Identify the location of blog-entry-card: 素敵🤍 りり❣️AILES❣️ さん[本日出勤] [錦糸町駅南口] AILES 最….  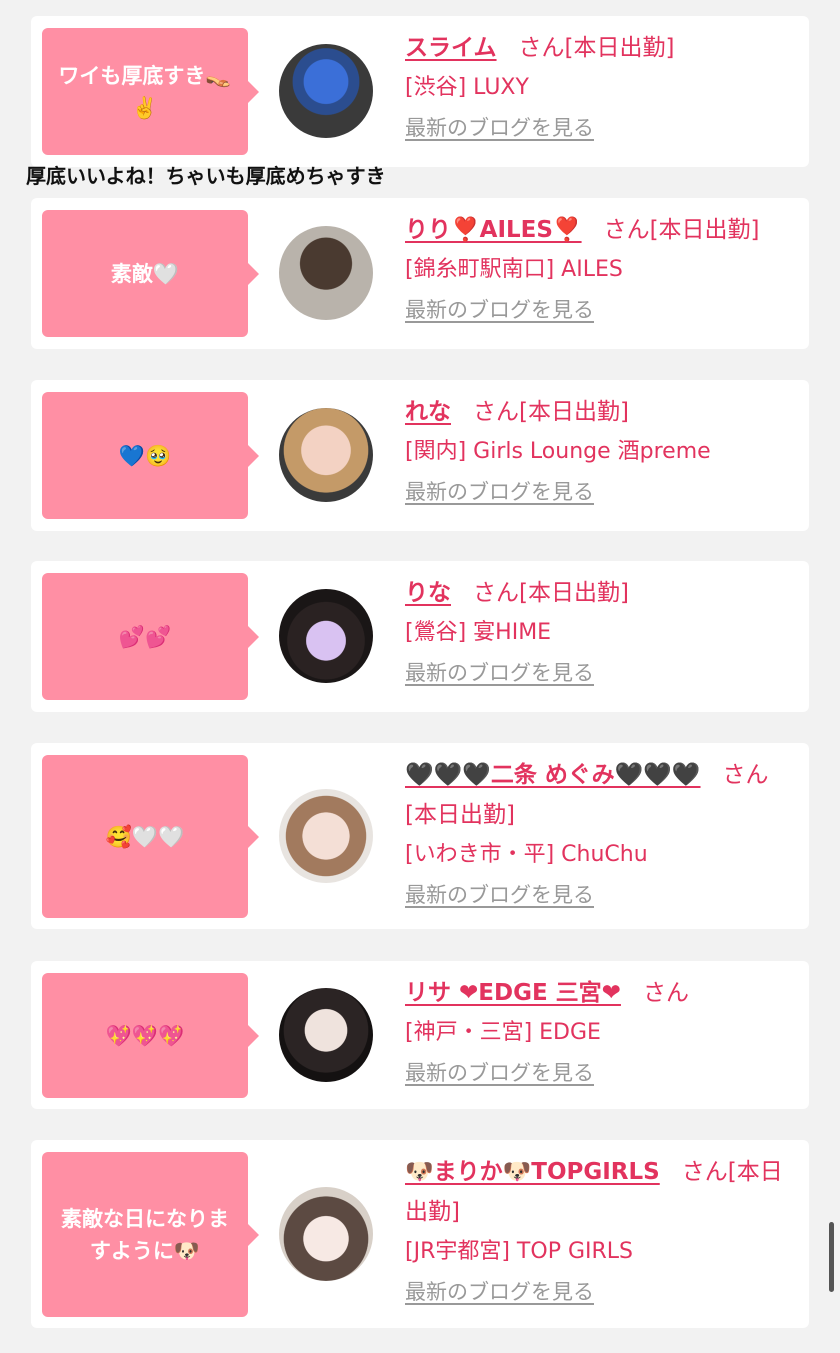
(420, 273).